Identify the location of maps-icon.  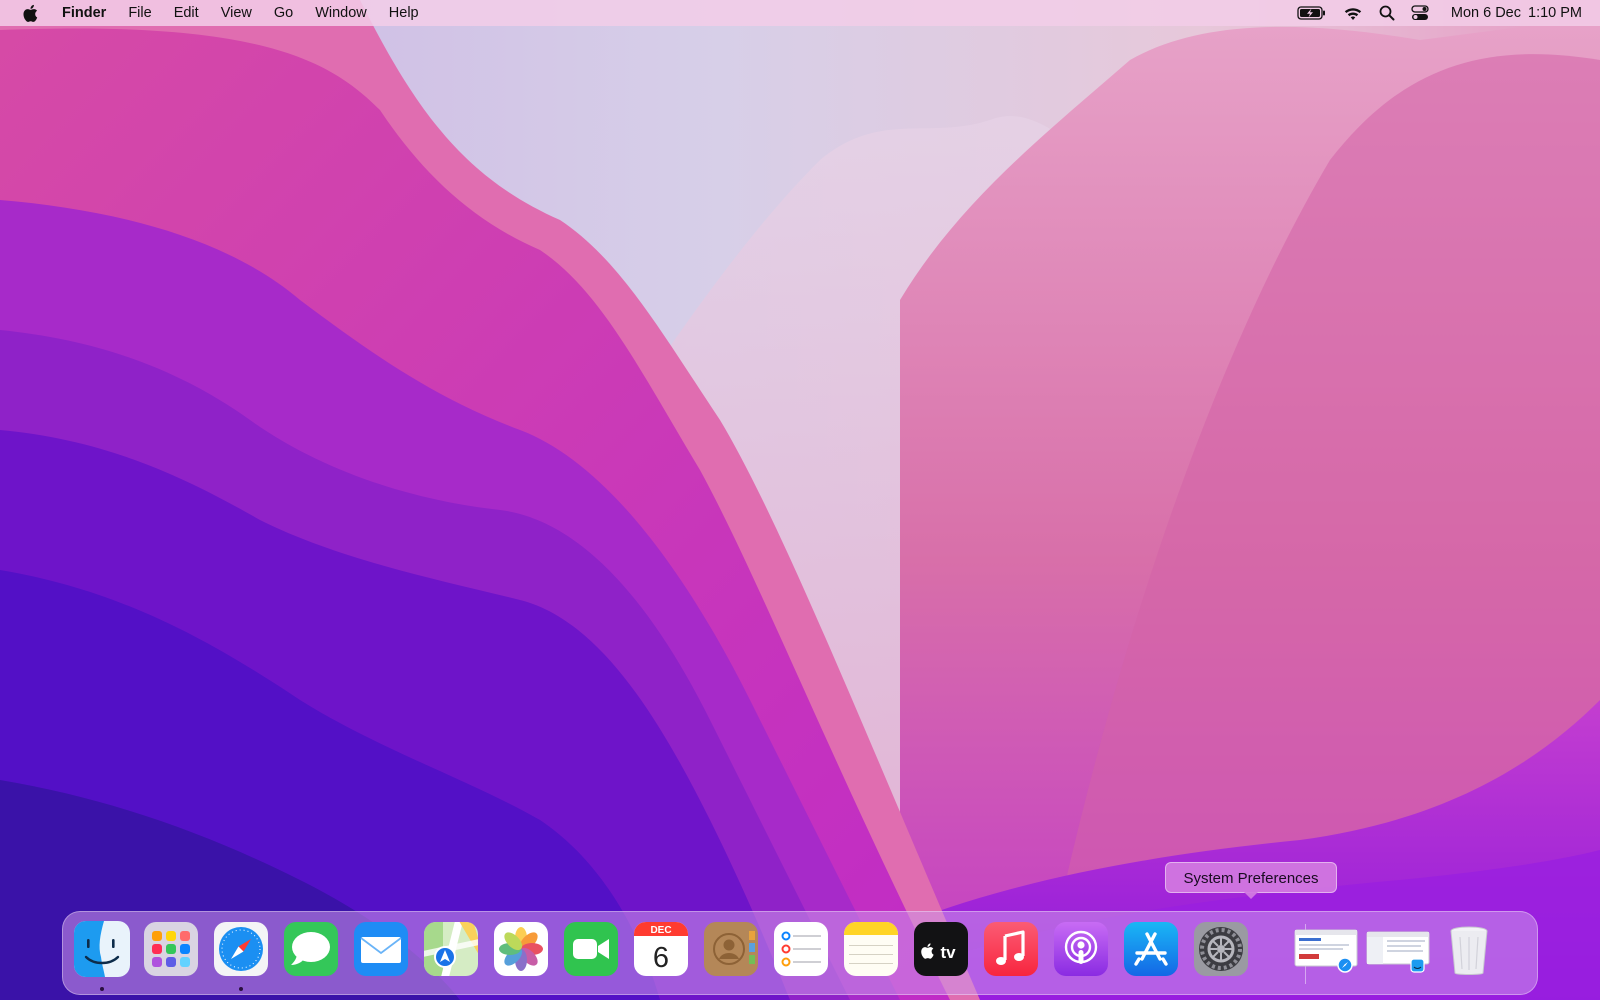
(451, 949).